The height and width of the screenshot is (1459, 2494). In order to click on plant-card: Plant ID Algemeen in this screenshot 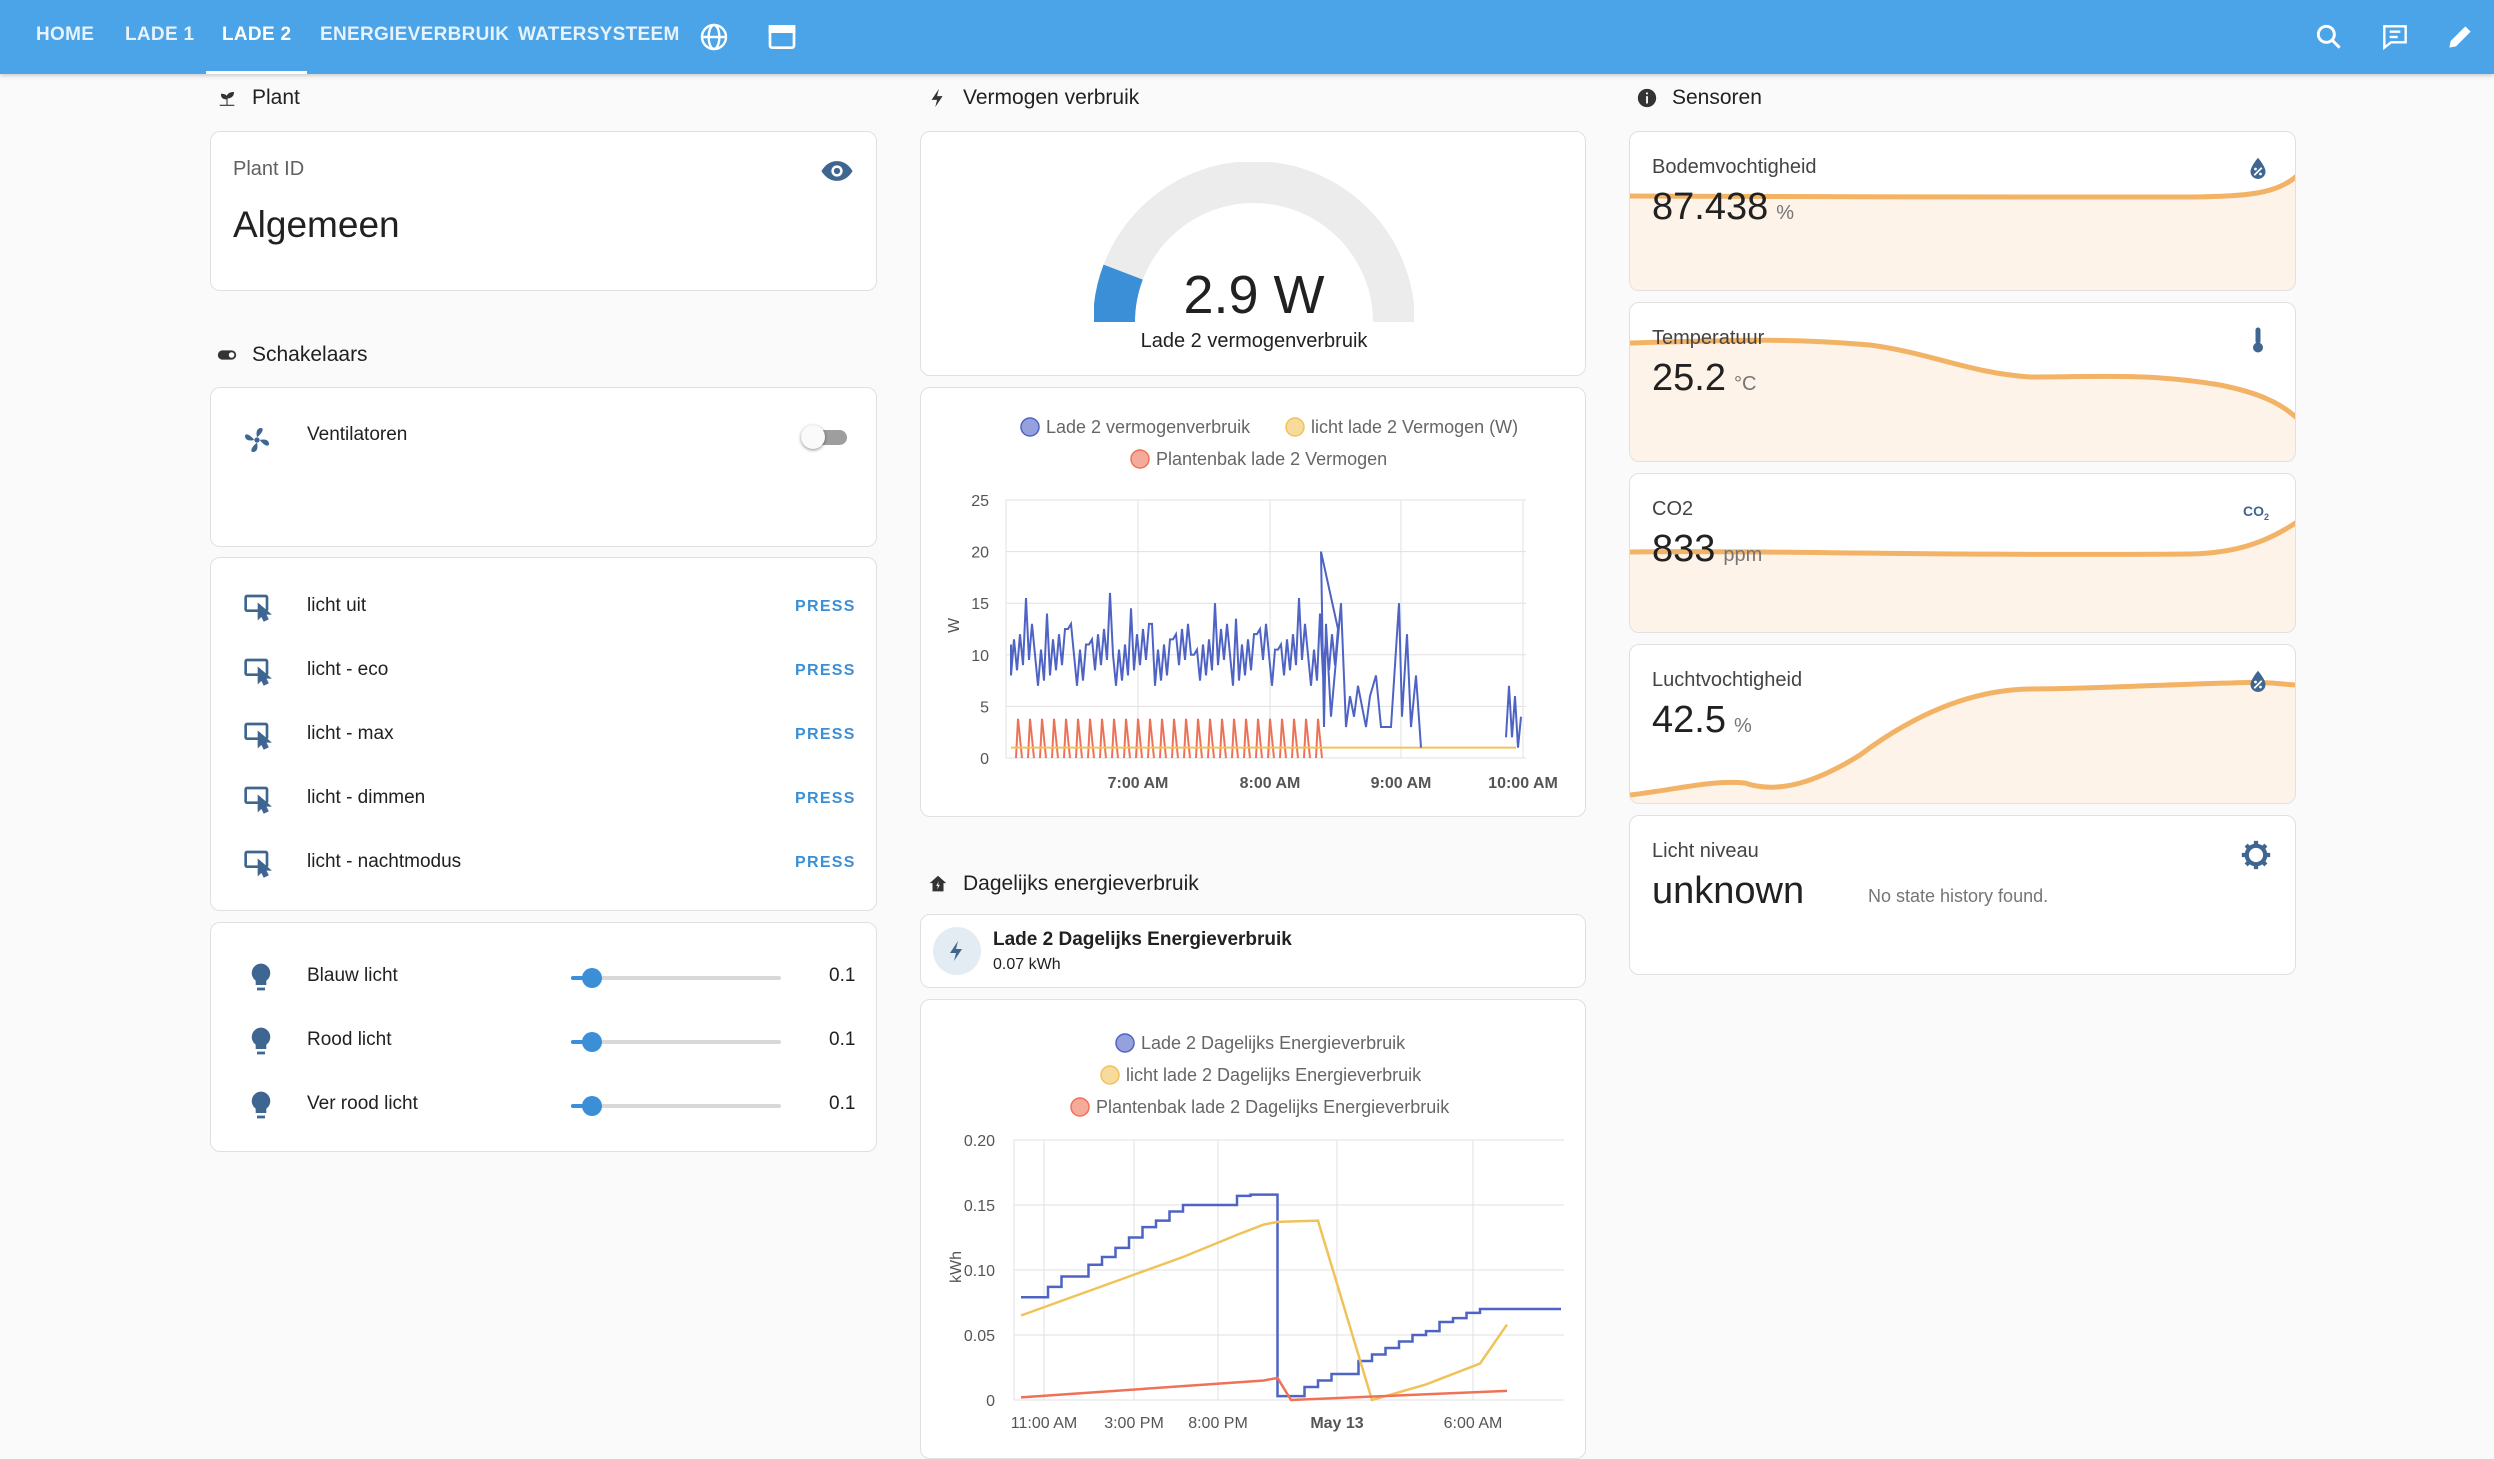, I will do `click(543, 211)`.